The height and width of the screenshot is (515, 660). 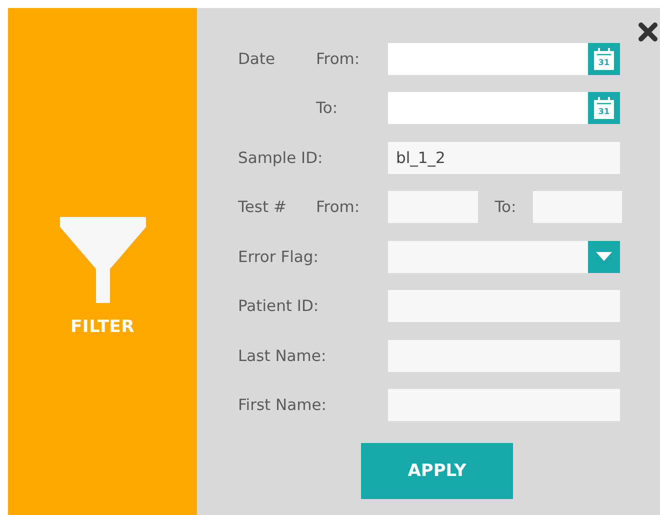 I want to click on field-label: Date, so click(x=257, y=59).